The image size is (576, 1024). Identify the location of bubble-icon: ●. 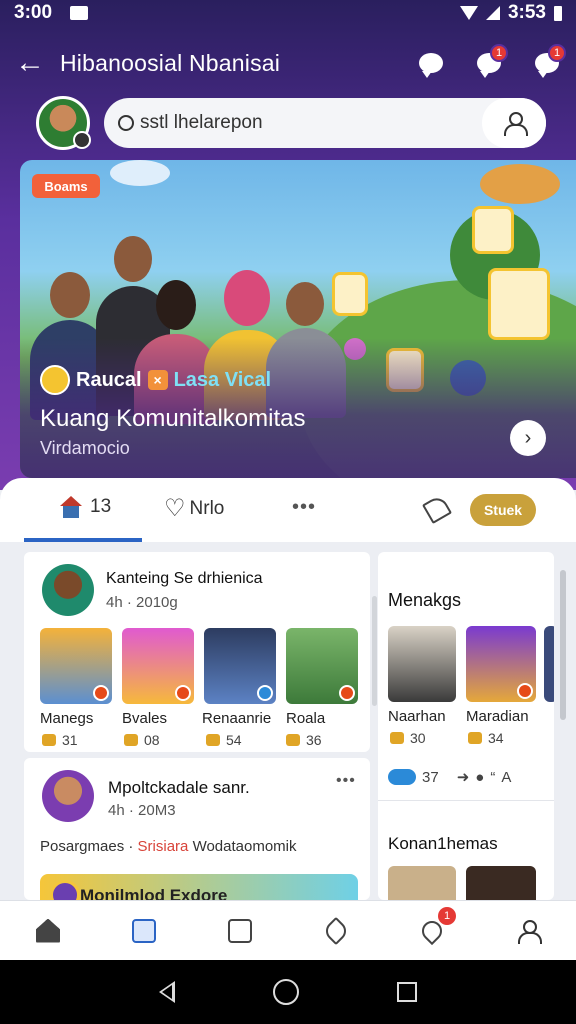
(479, 777).